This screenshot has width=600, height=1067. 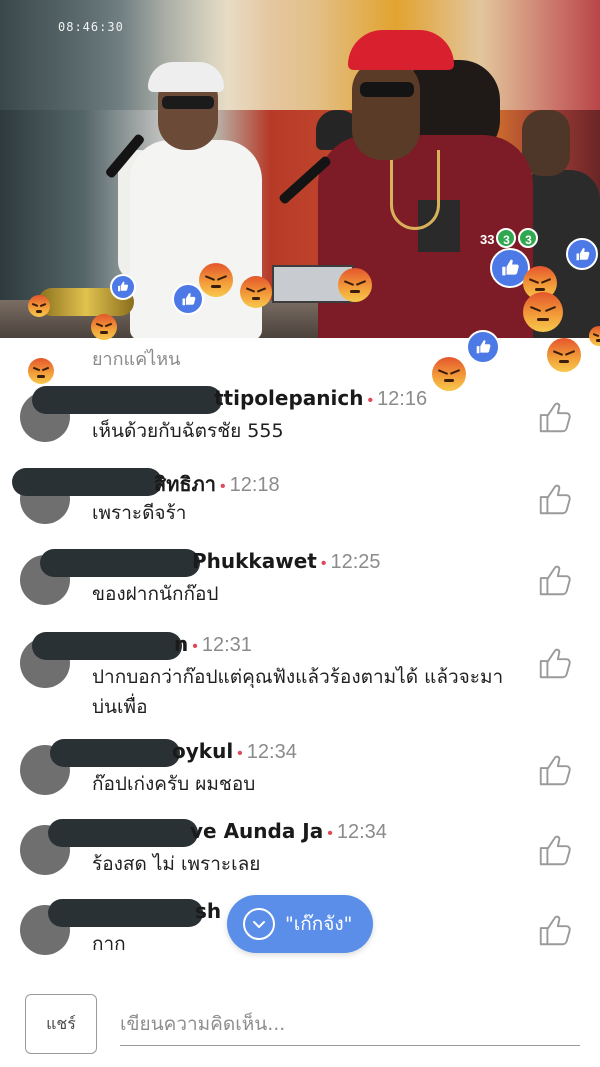 What do you see at coordinates (254, 485) in the screenshot?
I see `comment-time: 12:18` at bounding box center [254, 485].